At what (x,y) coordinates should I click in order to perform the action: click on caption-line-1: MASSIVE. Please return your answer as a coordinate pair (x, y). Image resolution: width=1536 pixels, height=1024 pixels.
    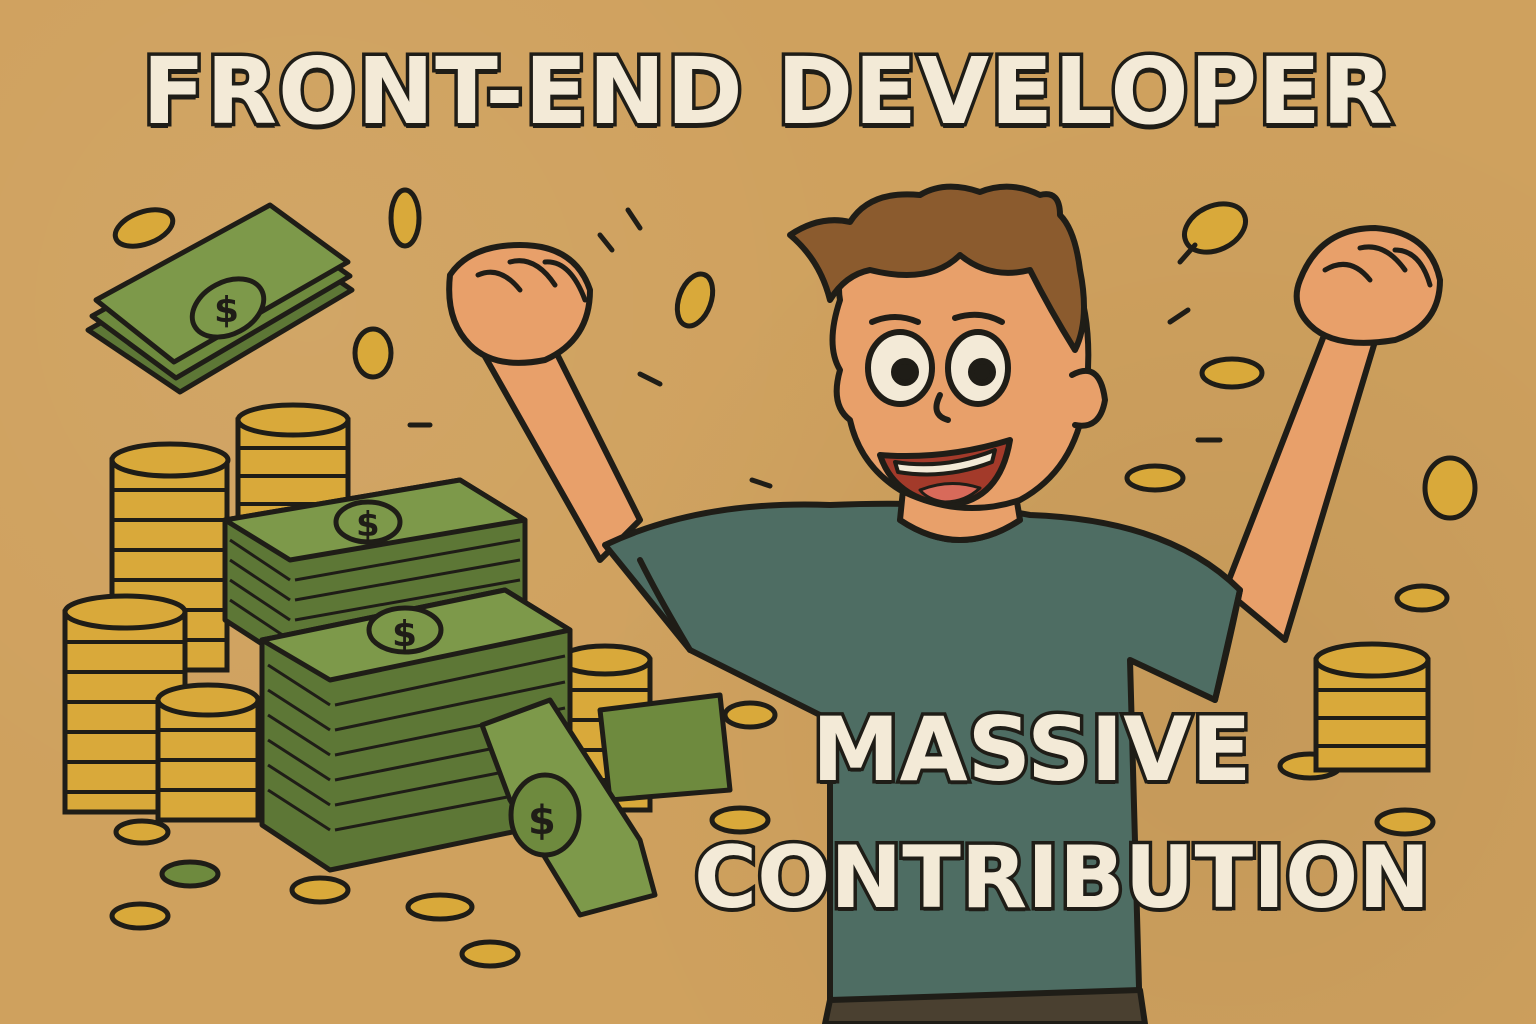
    Looking at the image, I should click on (1031, 750).